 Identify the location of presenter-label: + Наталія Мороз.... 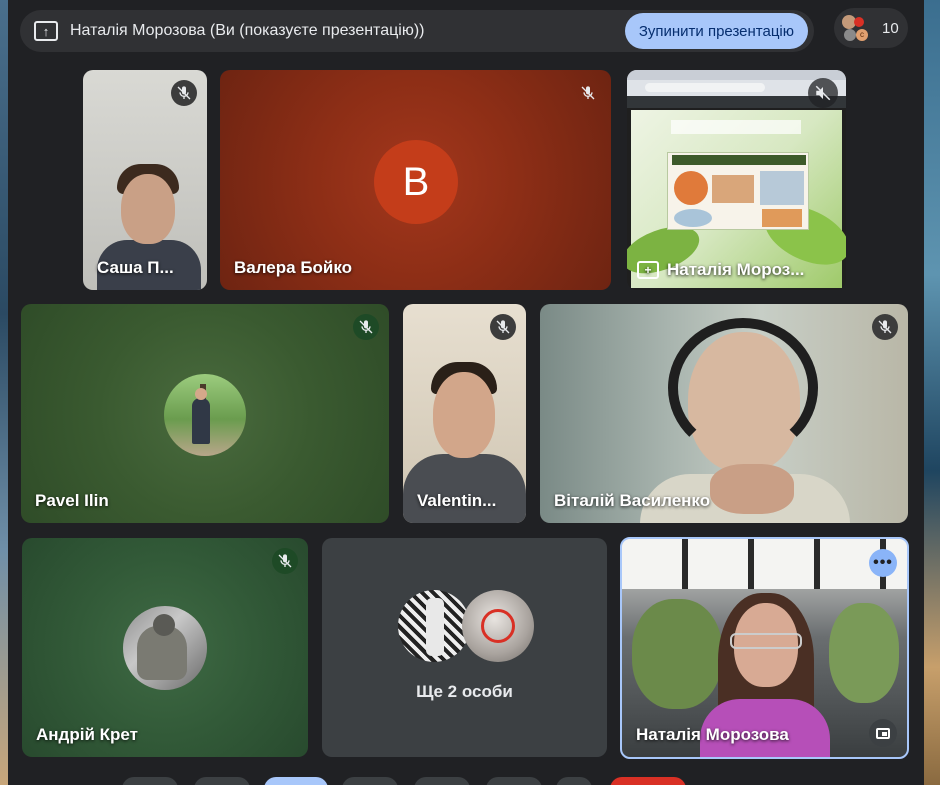
(720, 270).